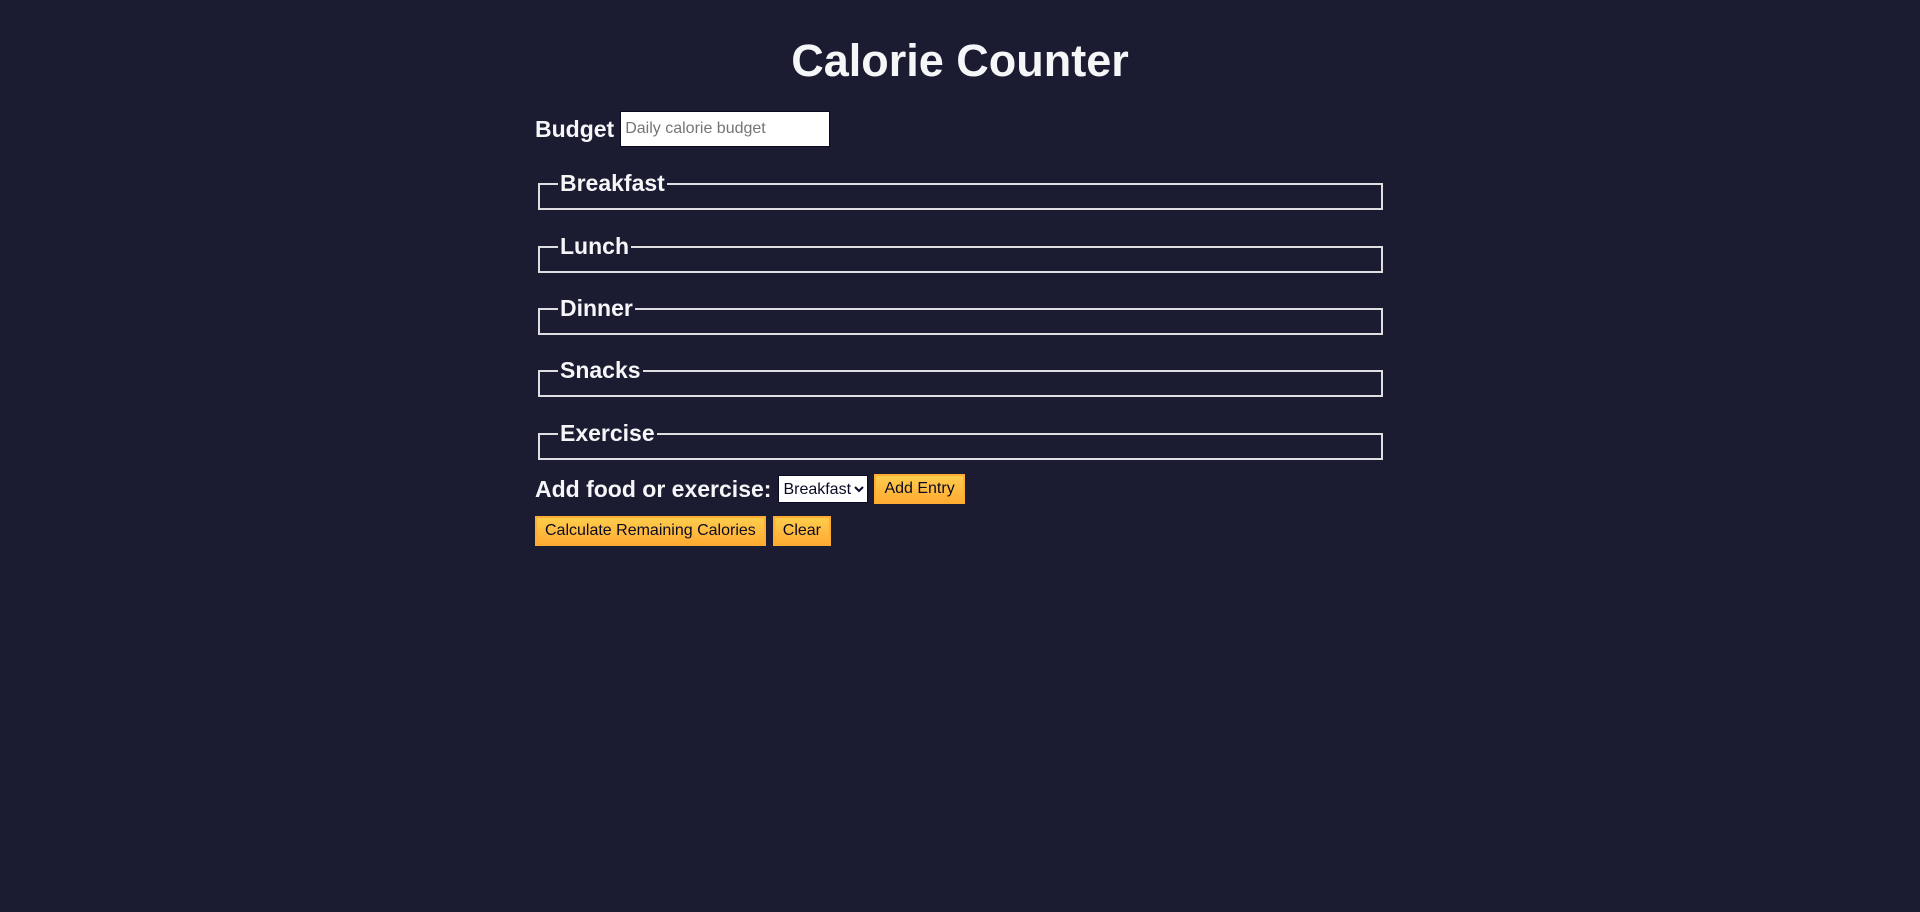 The width and height of the screenshot is (1920, 912). What do you see at coordinates (725, 129) in the screenshot?
I see `budget-input` at bounding box center [725, 129].